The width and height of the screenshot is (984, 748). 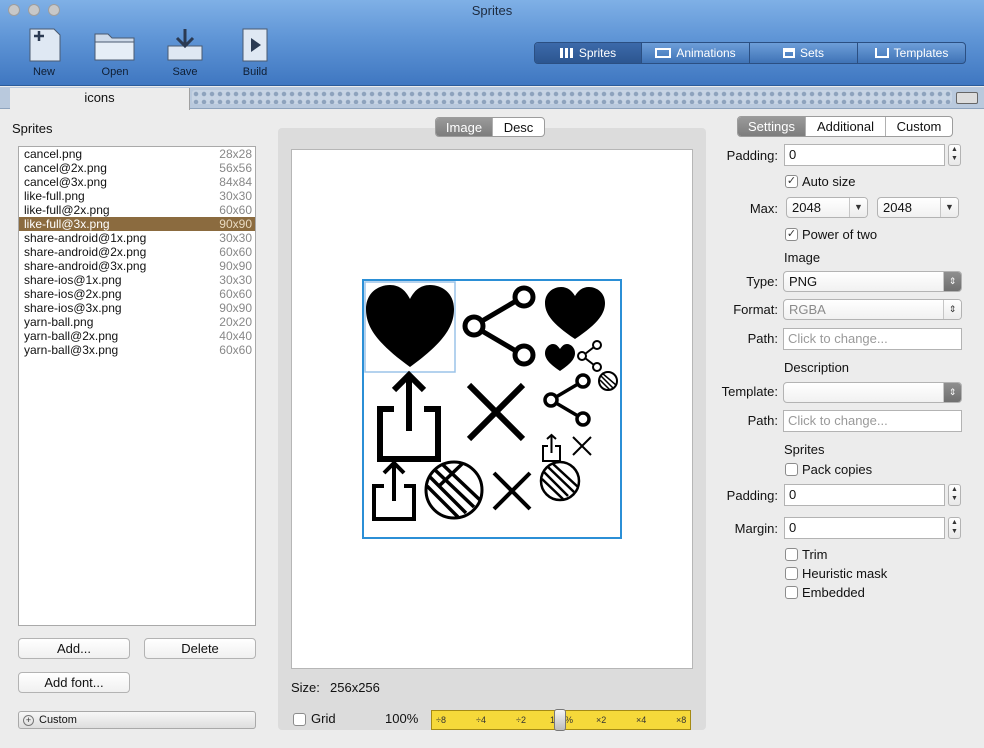 I want to click on sprite-size: 20x20, so click(x=235, y=322).